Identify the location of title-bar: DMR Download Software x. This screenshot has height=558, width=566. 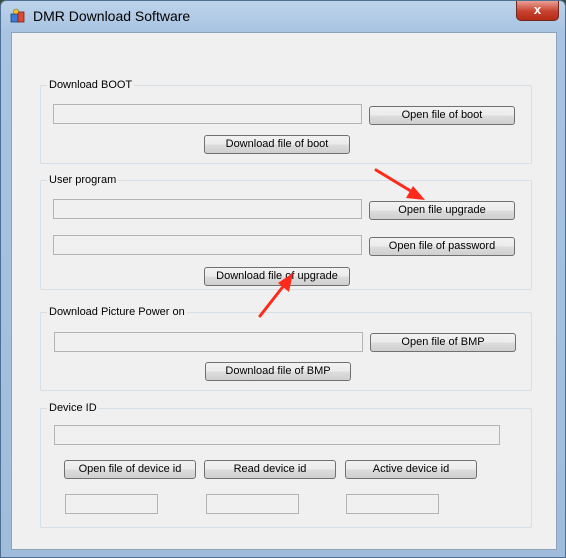
(283, 16).